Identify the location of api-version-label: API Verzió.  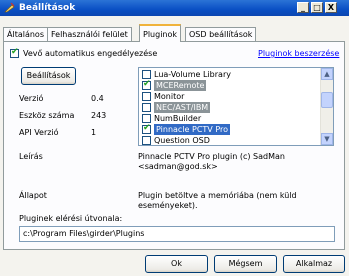
(39, 132).